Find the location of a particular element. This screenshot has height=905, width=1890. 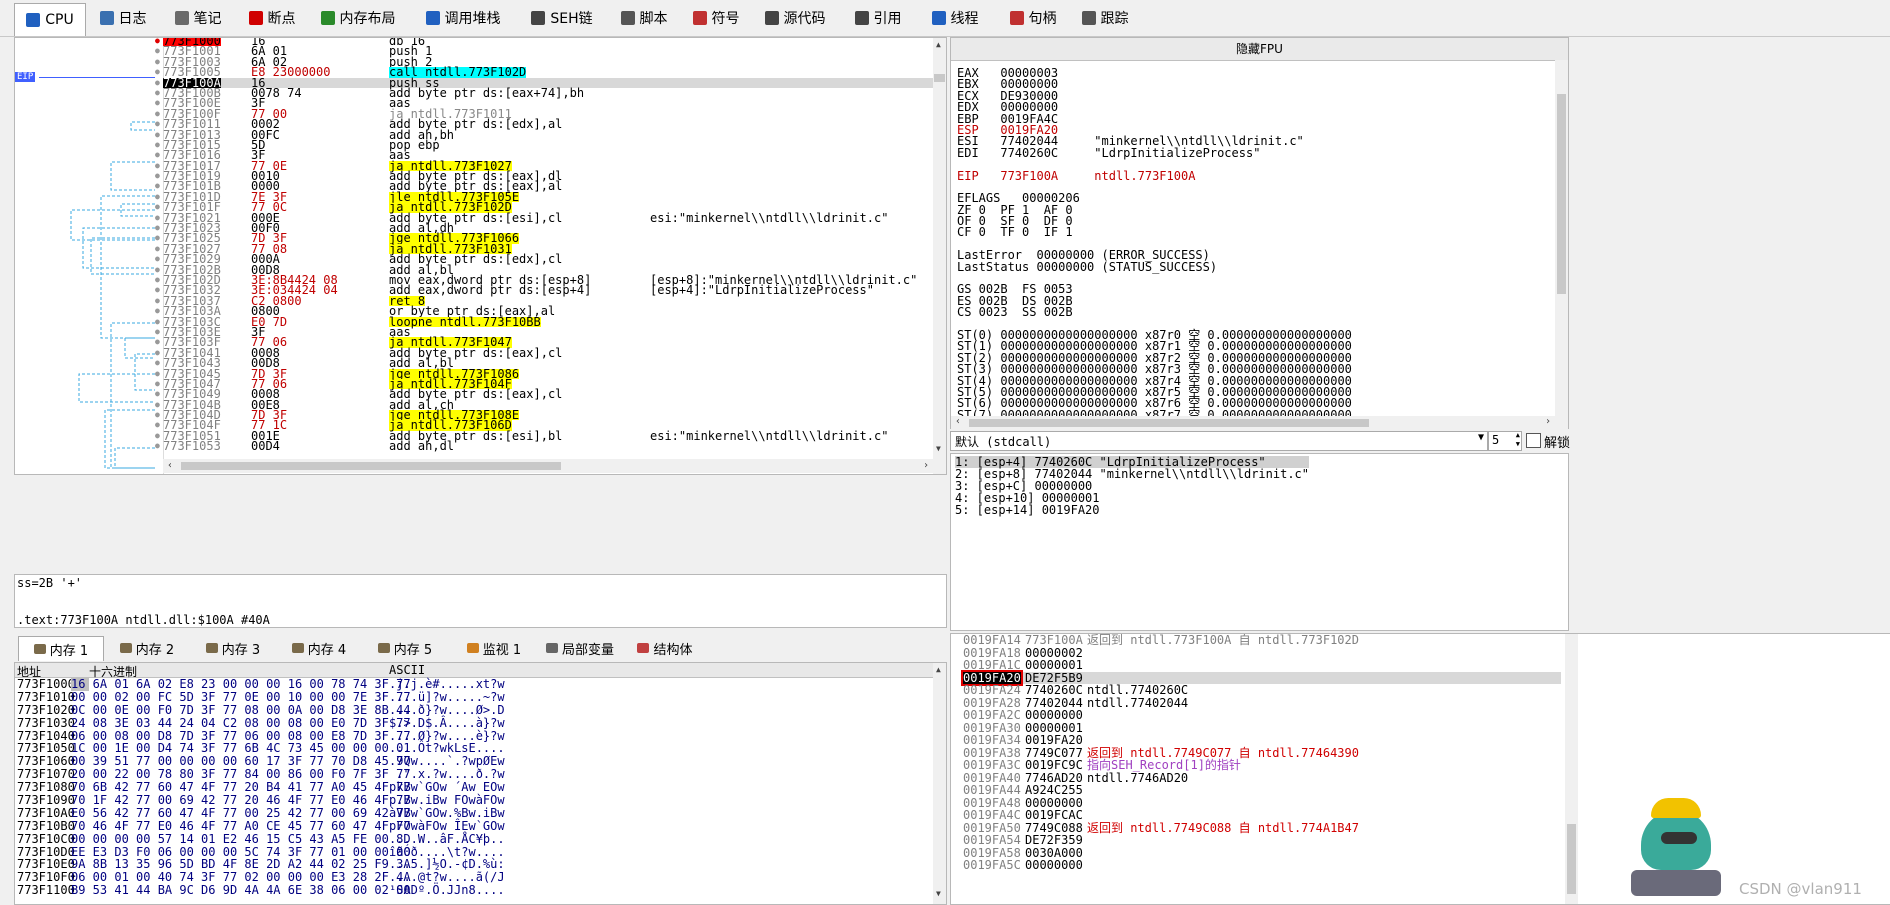

tab-threads: 线程 is located at coordinates (955, 18).